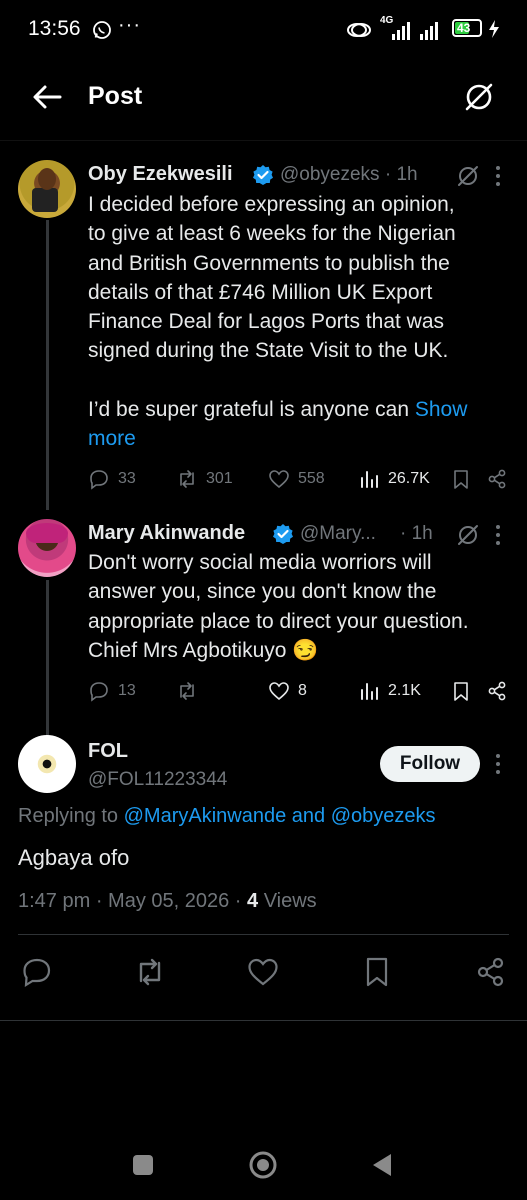  I want to click on header-divider, so click(263, 140).